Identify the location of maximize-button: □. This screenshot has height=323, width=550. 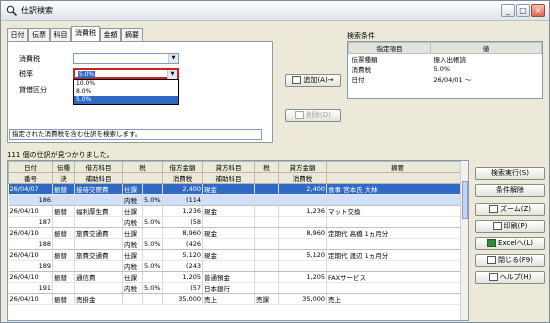
(523, 10).